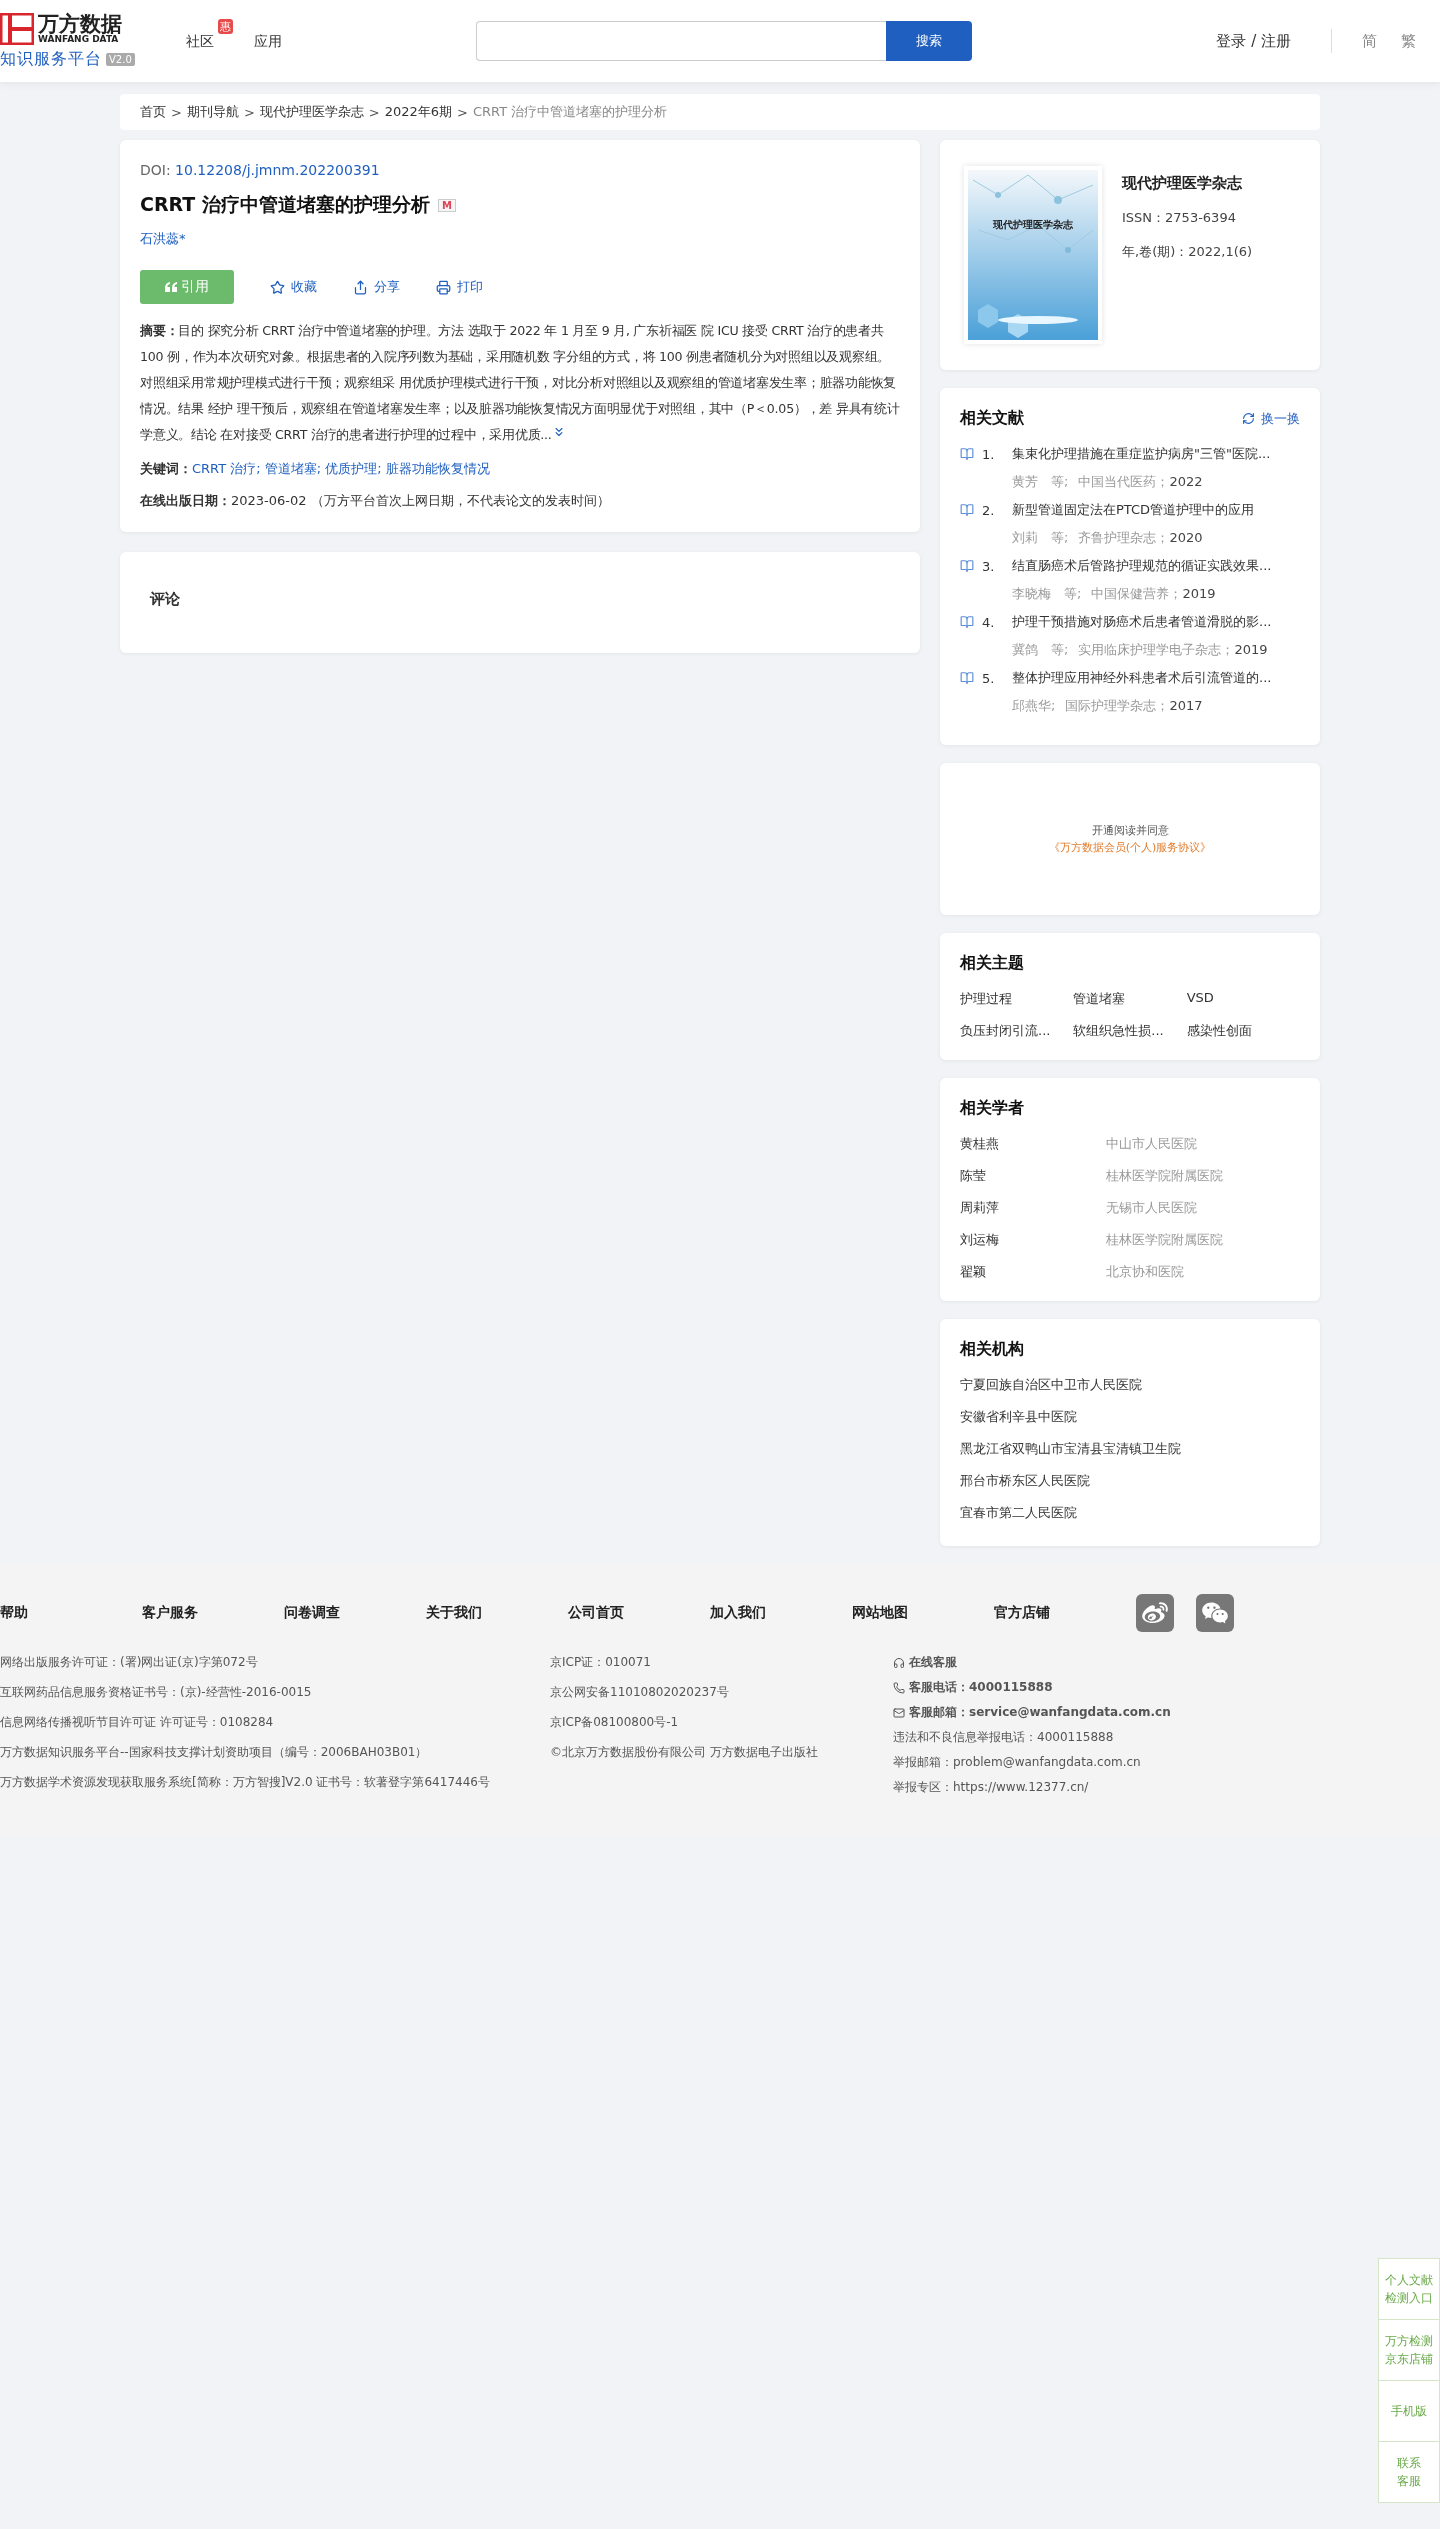 This screenshot has height=2529, width=1440. What do you see at coordinates (1271, 418) in the screenshot?
I see `refresh-link: 换一换` at bounding box center [1271, 418].